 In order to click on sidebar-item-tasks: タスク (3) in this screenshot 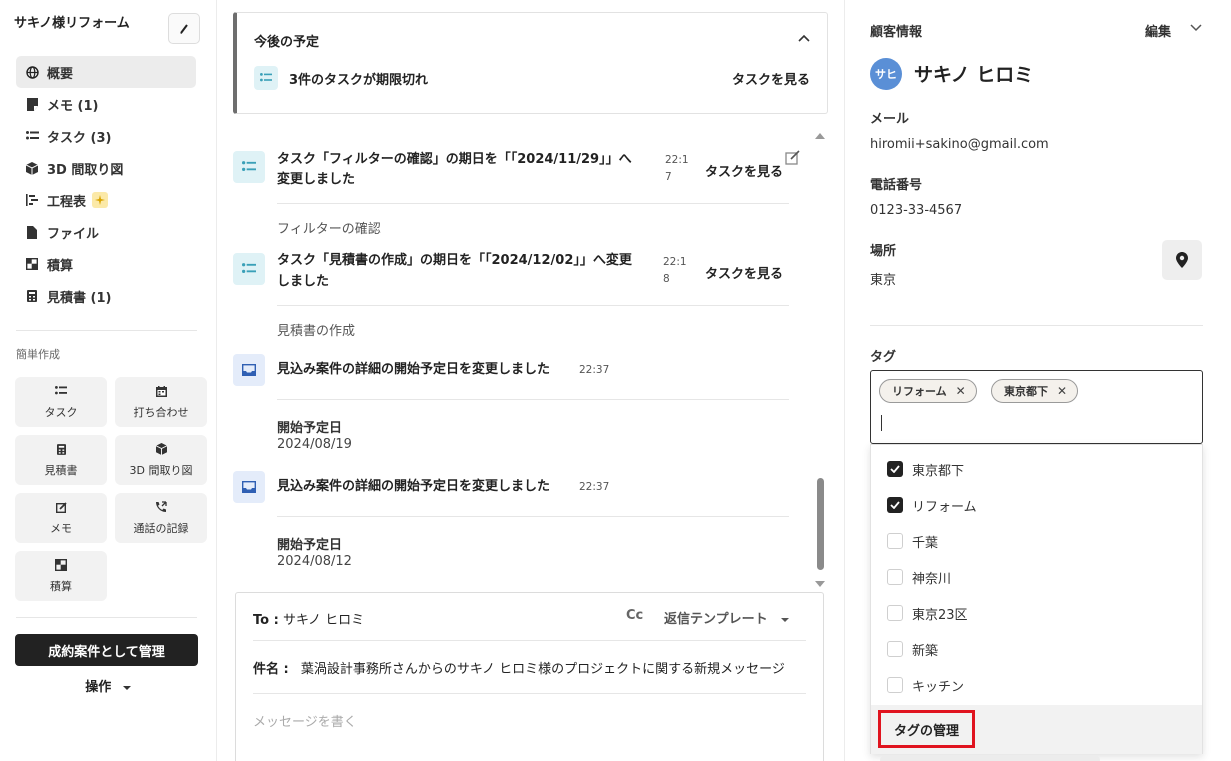, I will do `click(106, 136)`.